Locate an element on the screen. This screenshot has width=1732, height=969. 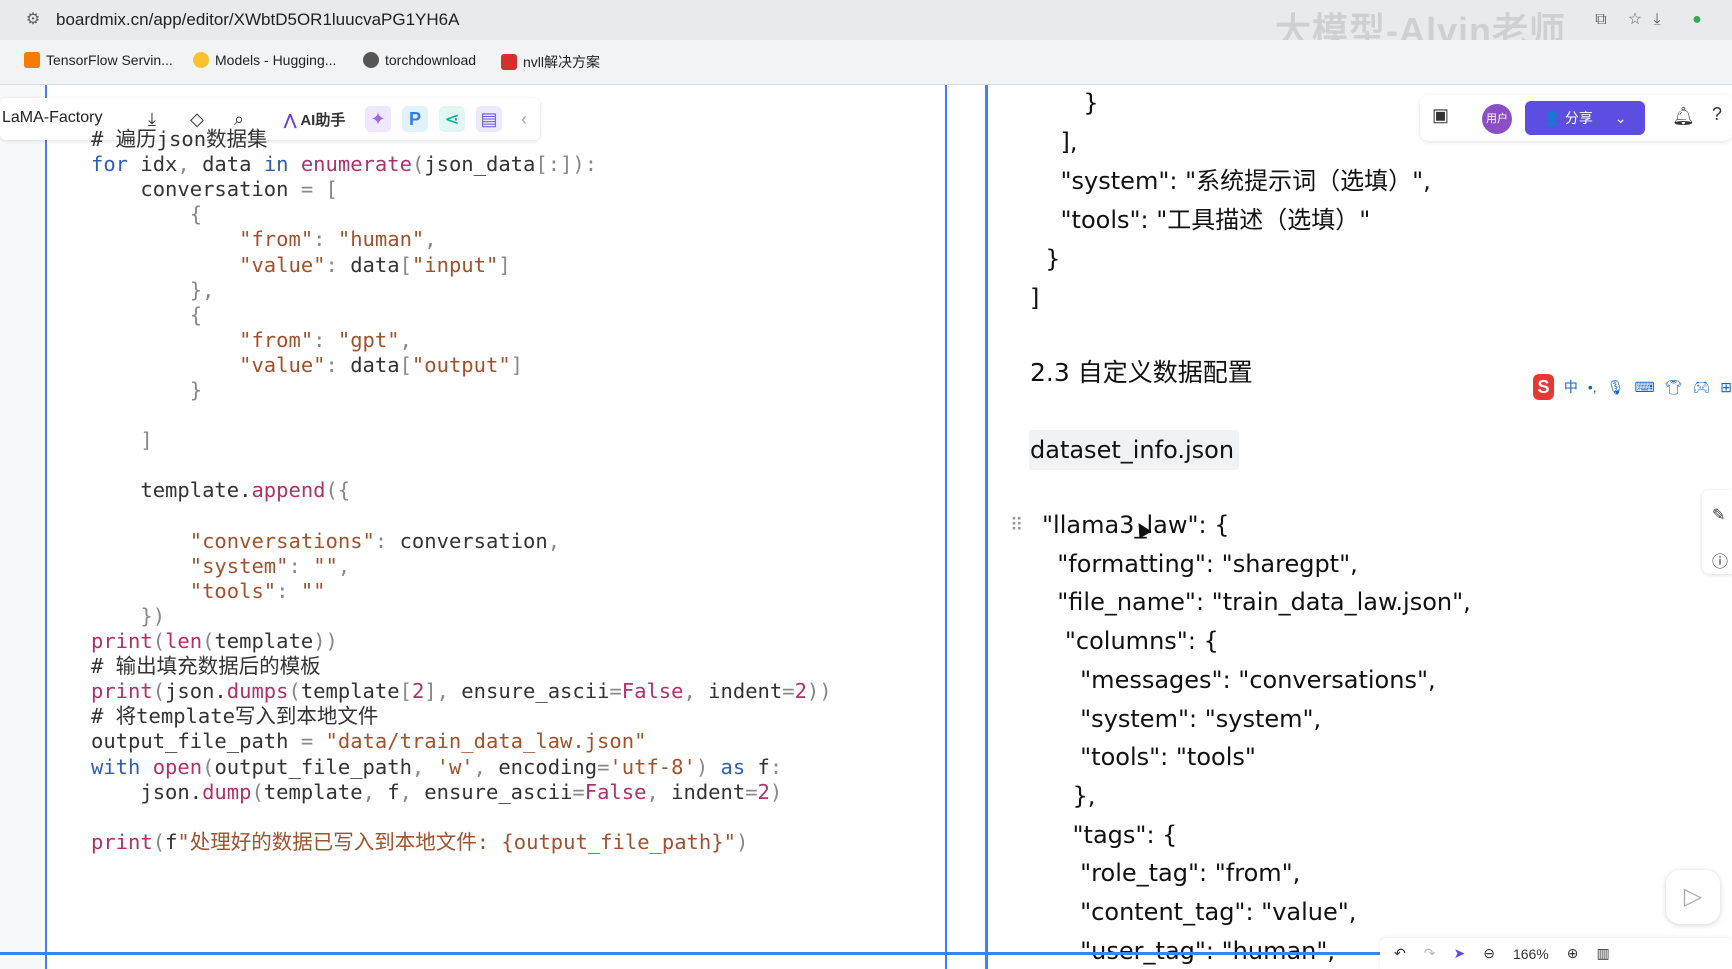
file-label: dataset_info.json is located at coordinates (1132, 450).